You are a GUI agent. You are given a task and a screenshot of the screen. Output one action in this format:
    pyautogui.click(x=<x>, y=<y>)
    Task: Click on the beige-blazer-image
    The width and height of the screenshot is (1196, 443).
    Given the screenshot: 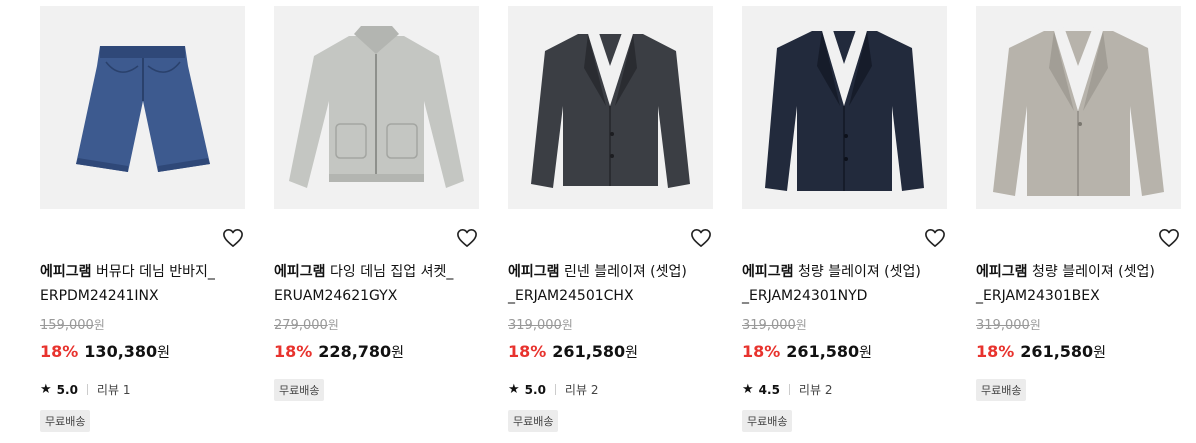 What is the action you would take?
    pyautogui.click(x=1078, y=107)
    